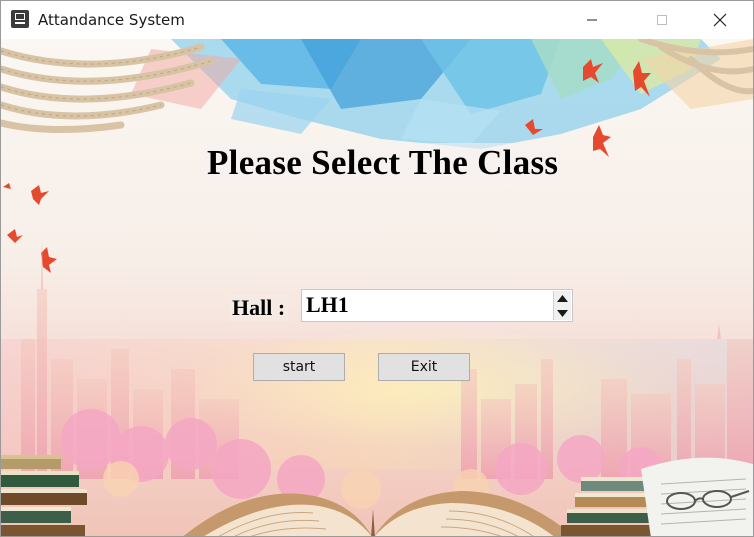 The width and height of the screenshot is (754, 537). I want to click on hall-label: Hall :, so click(259, 308).